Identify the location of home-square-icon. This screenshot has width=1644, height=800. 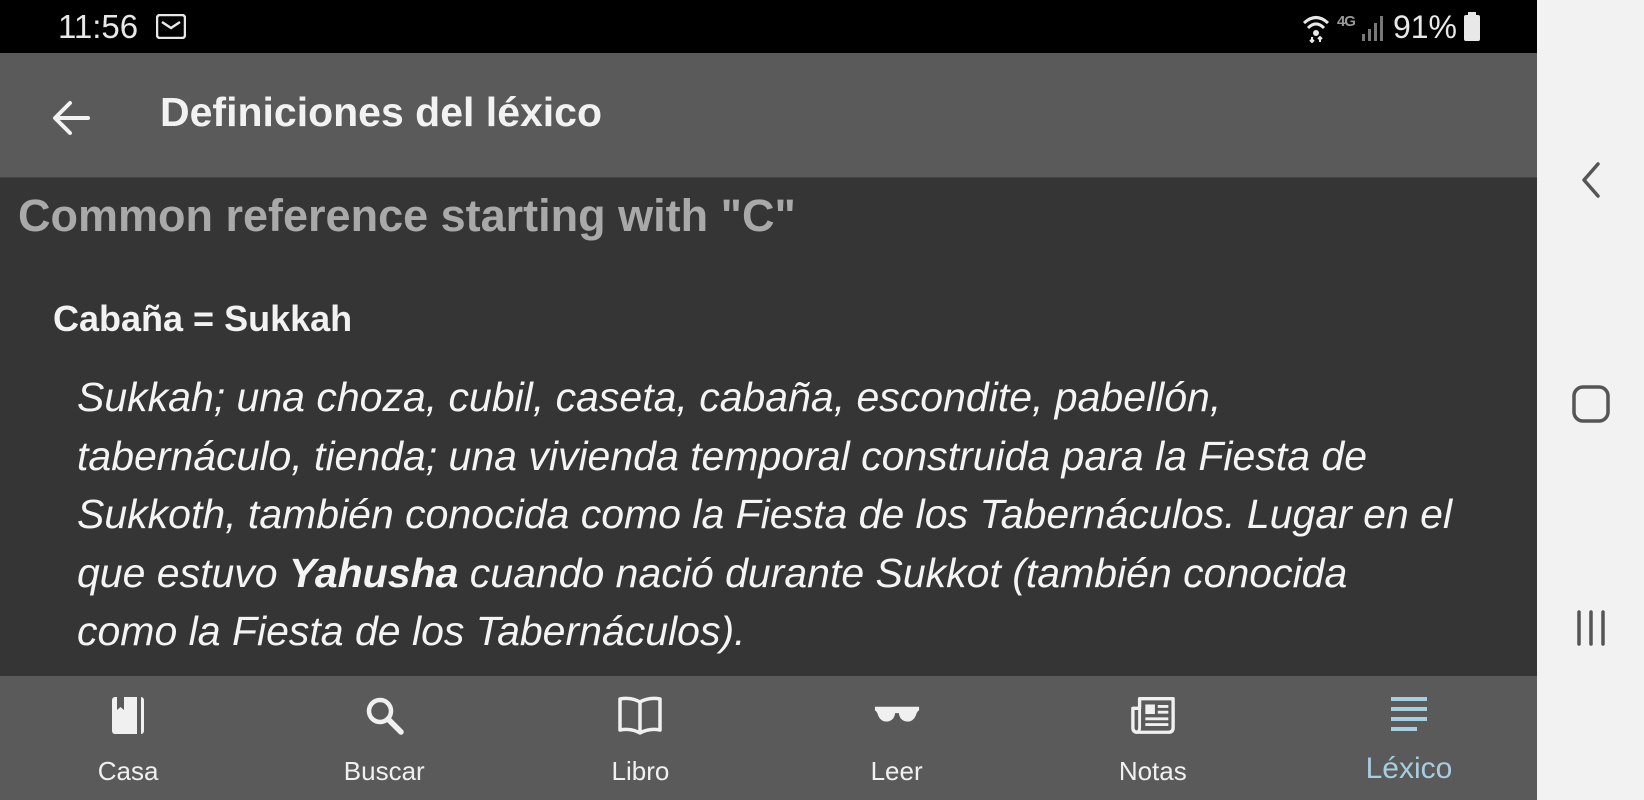
(1591, 404).